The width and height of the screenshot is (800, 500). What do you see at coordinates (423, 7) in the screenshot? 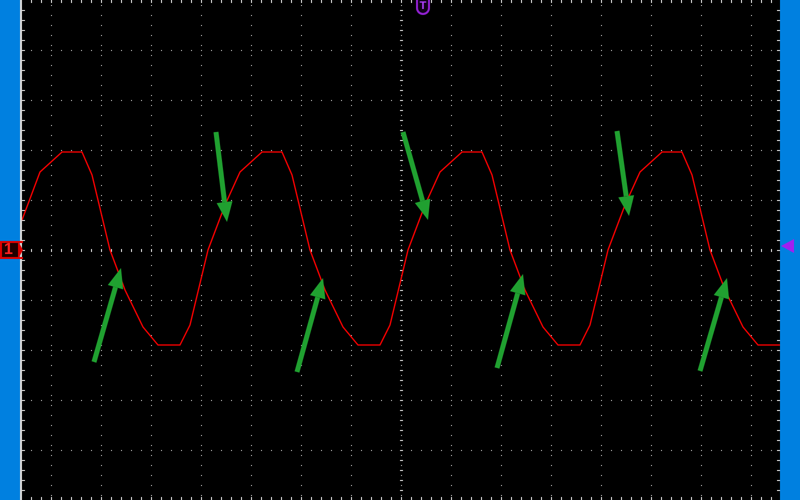
I see `trigger-marker: T` at bounding box center [423, 7].